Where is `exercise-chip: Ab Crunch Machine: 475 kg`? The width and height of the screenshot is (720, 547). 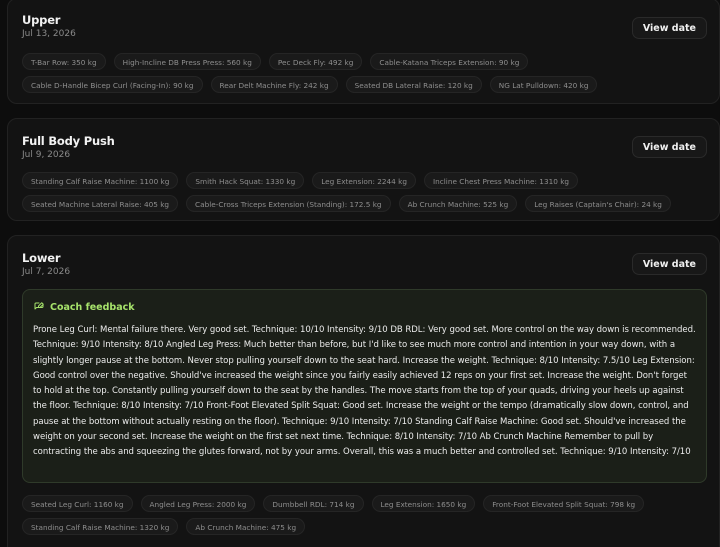 exercise-chip: Ab Crunch Machine: 475 kg is located at coordinates (246, 526).